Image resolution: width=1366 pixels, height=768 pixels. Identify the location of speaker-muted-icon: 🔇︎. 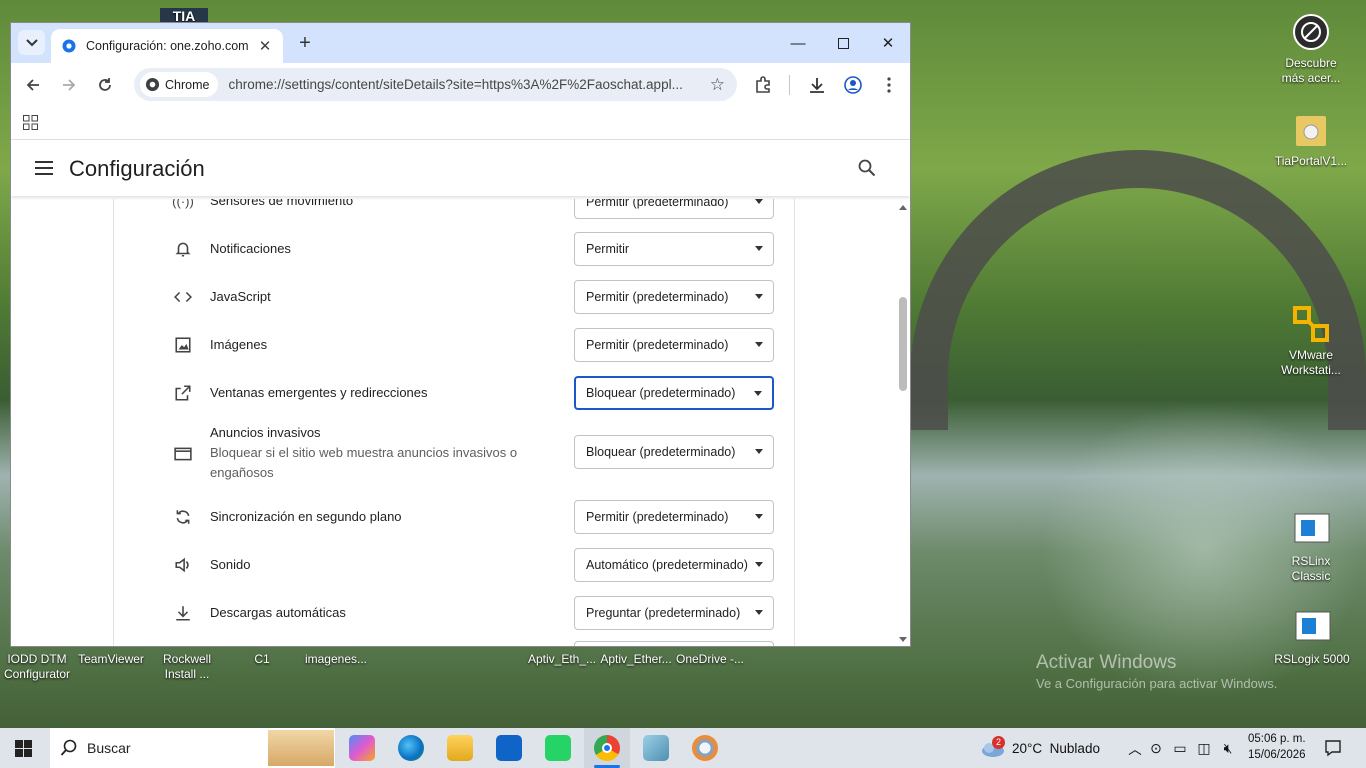
(1228, 748).